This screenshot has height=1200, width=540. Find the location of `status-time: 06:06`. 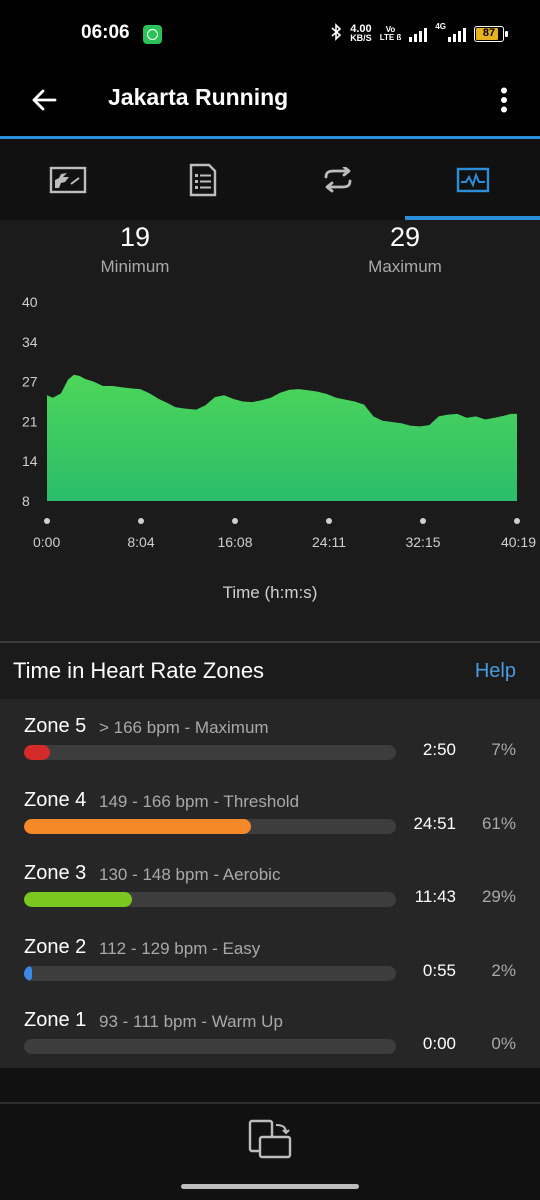

status-time: 06:06 is located at coordinates (105, 32).